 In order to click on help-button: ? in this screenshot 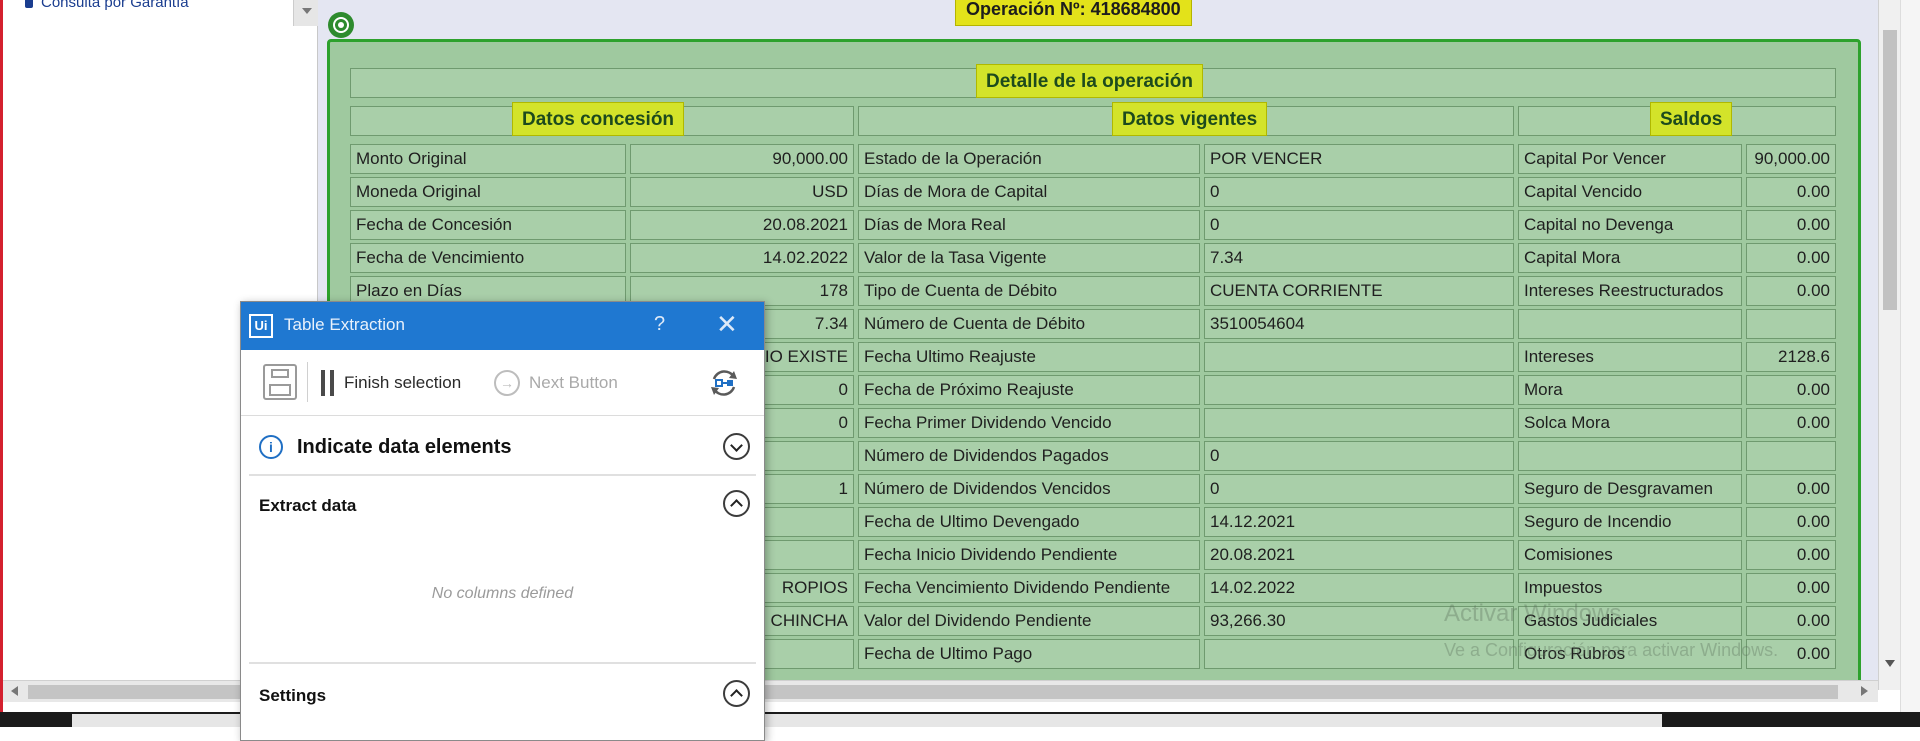, I will do `click(659, 324)`.